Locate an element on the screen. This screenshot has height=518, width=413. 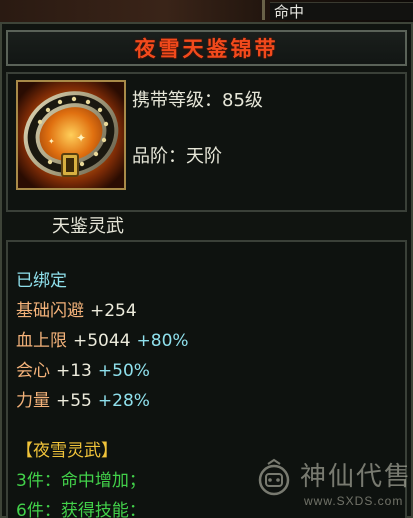
attribute-name: 基础闪避 is located at coordinates (50, 311).